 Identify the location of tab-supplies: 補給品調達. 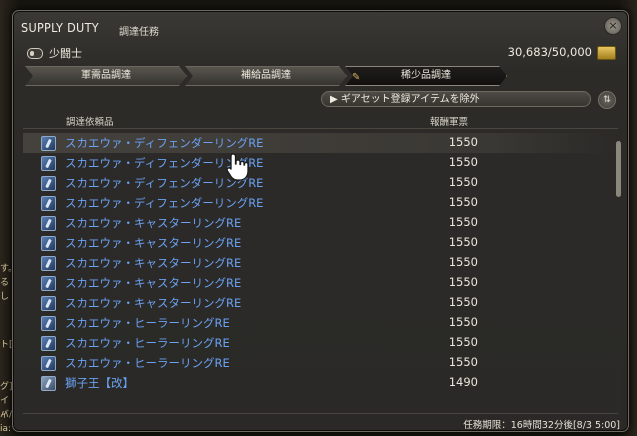
(266, 76).